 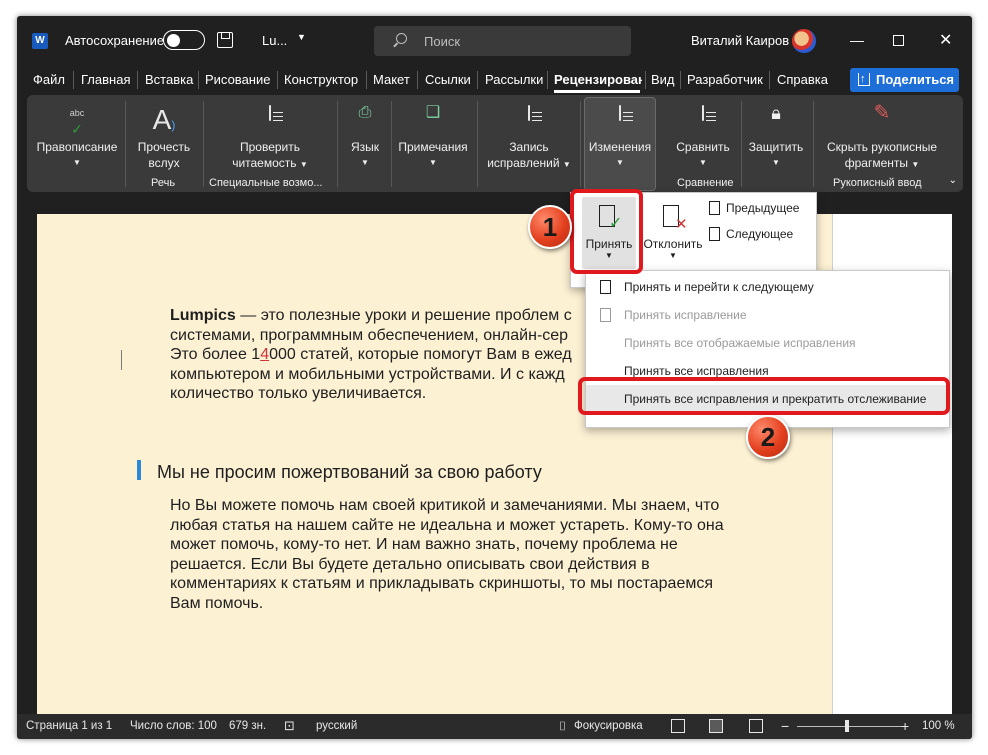 I want to click on group-label-speech: Речь, so click(x=163, y=183).